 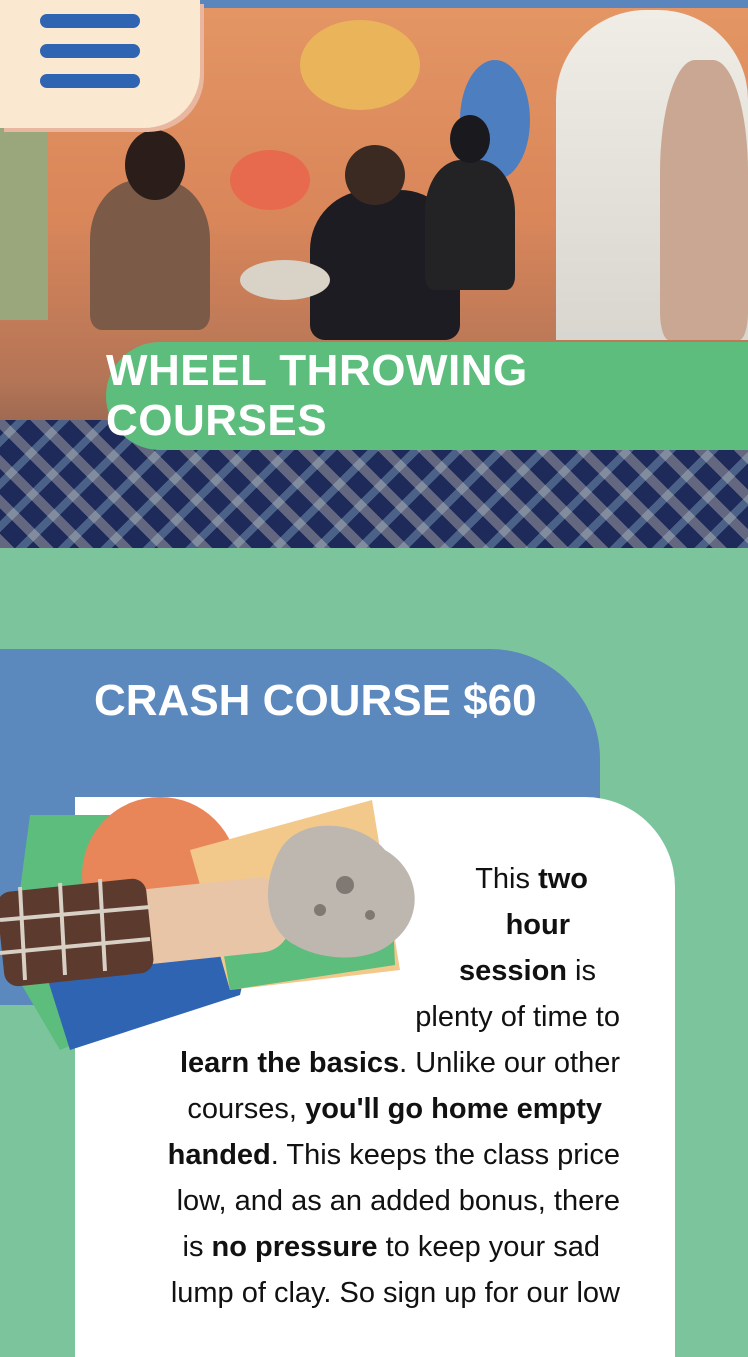 What do you see at coordinates (537, 925) in the screenshot?
I see `bold-text: hour` at bounding box center [537, 925].